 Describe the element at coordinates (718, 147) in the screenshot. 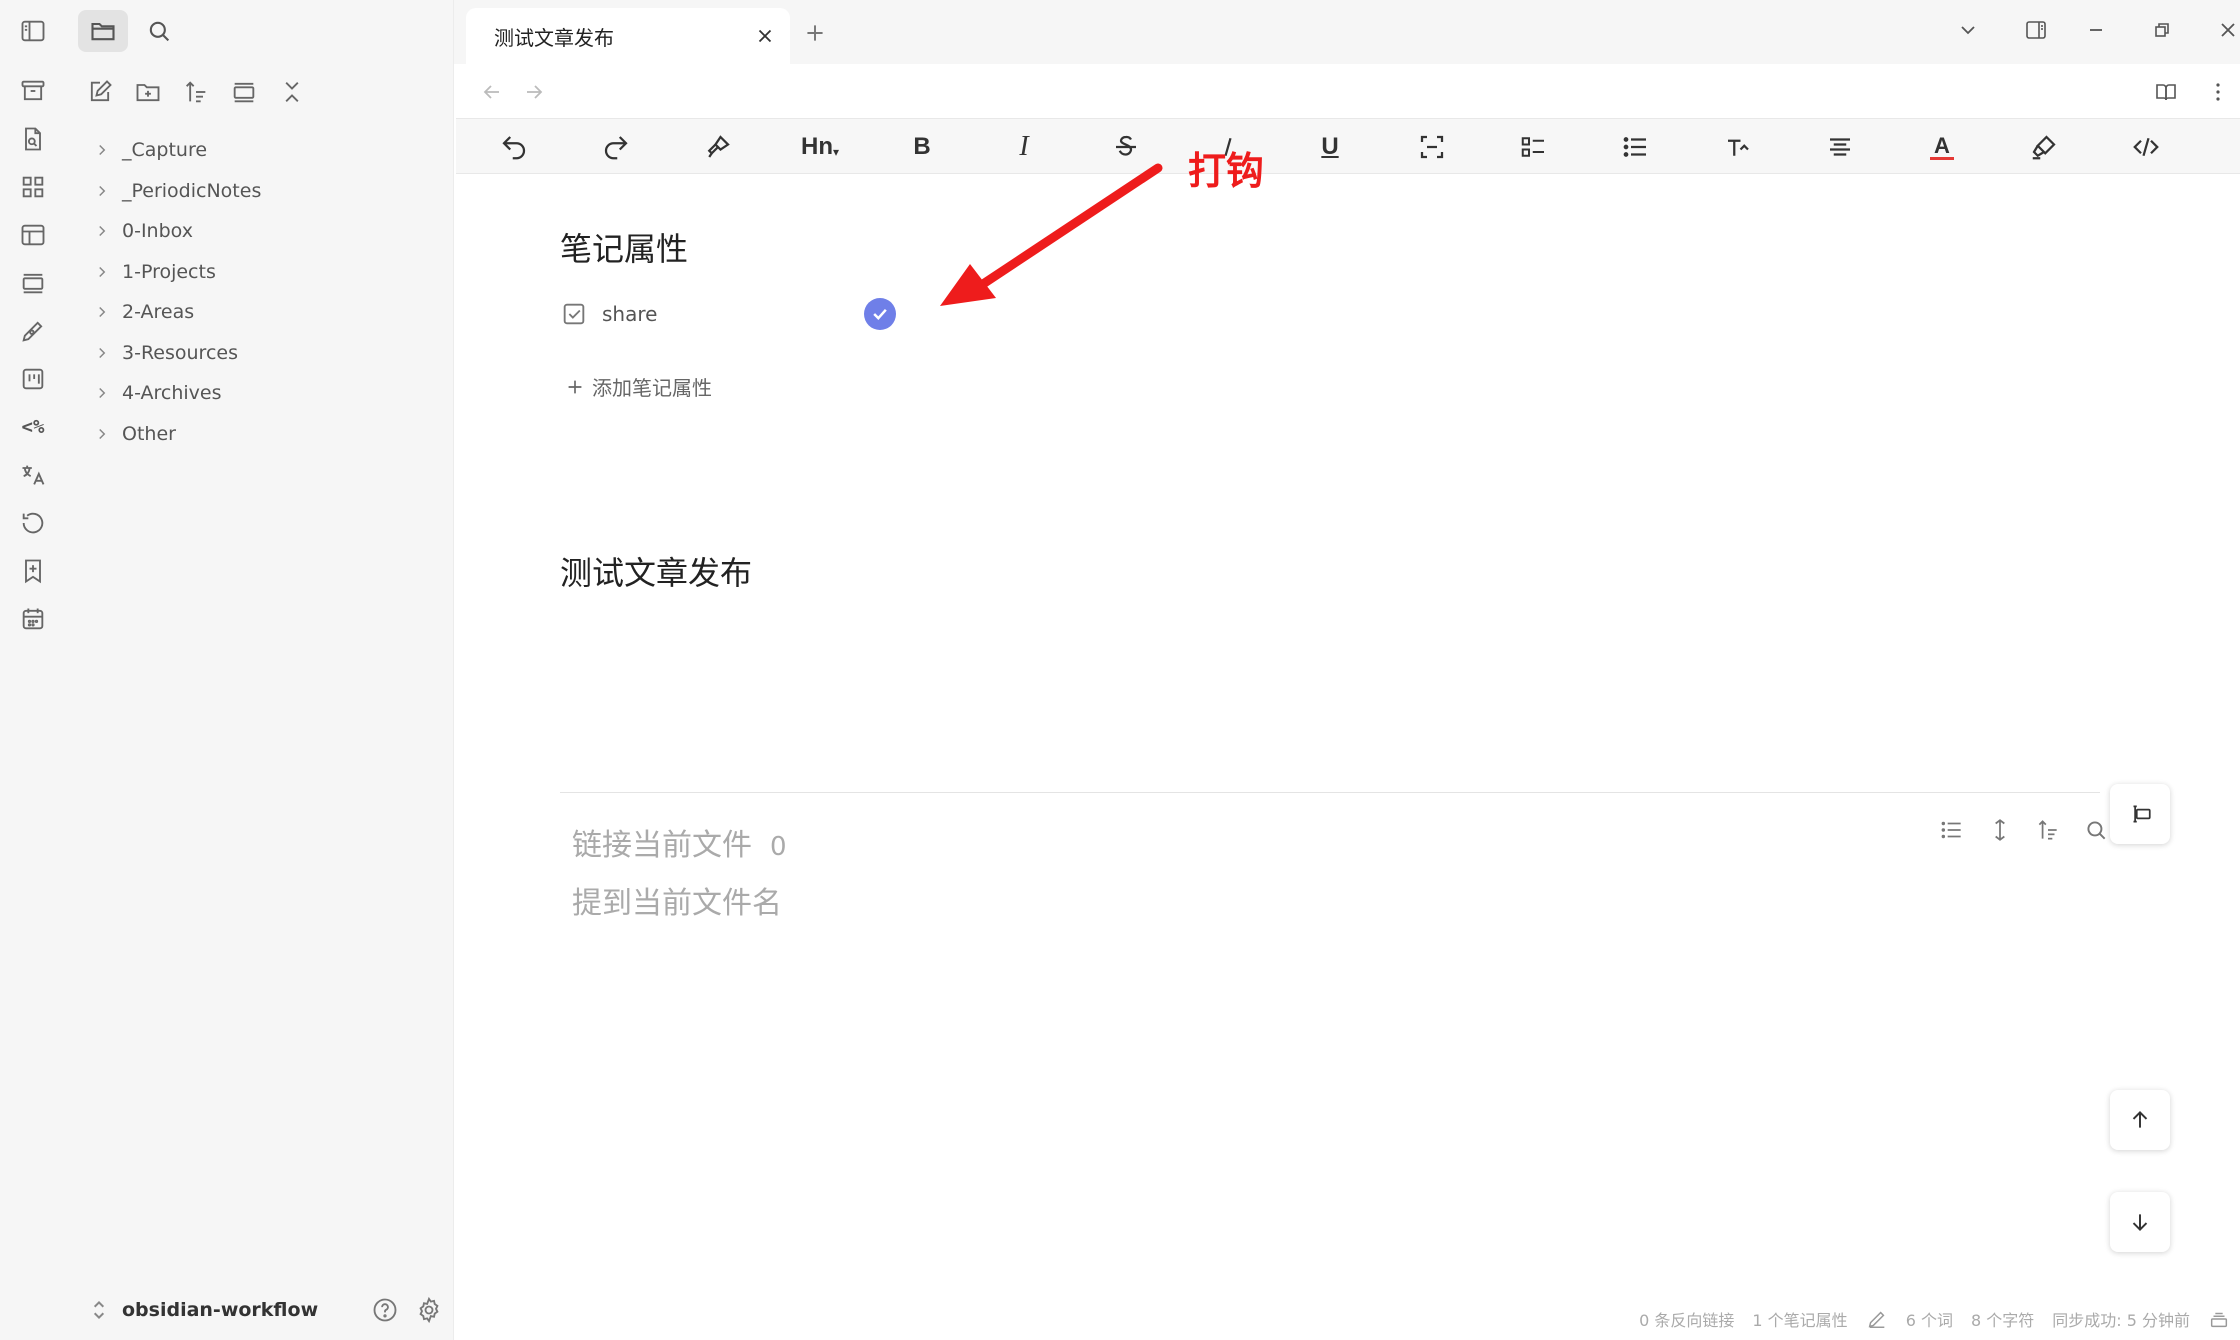

I see `format-painter-icon` at that location.